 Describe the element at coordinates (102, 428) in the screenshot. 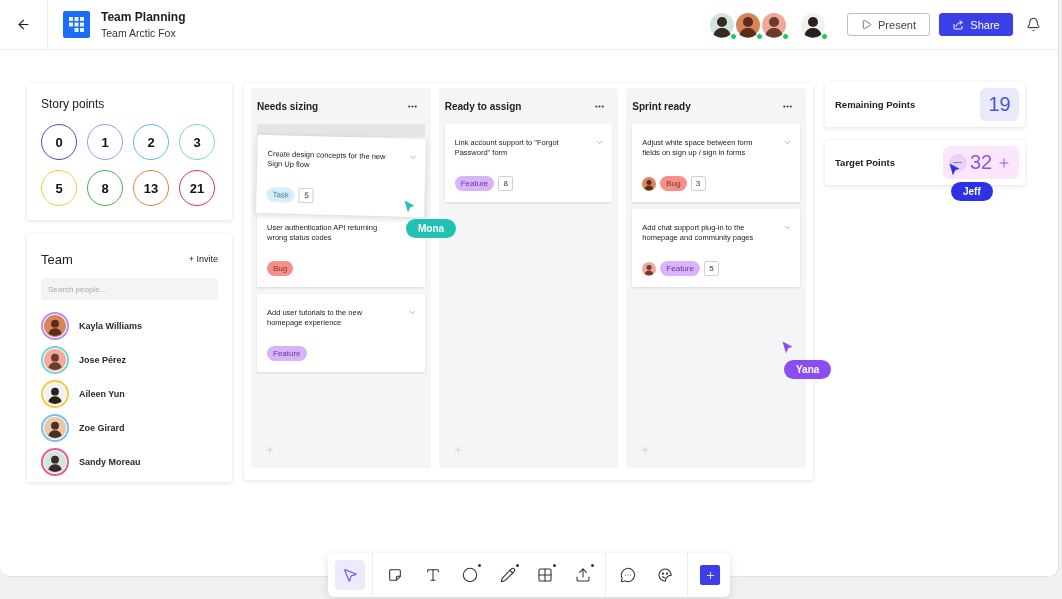

I see `member-name: Zoe Girard` at that location.